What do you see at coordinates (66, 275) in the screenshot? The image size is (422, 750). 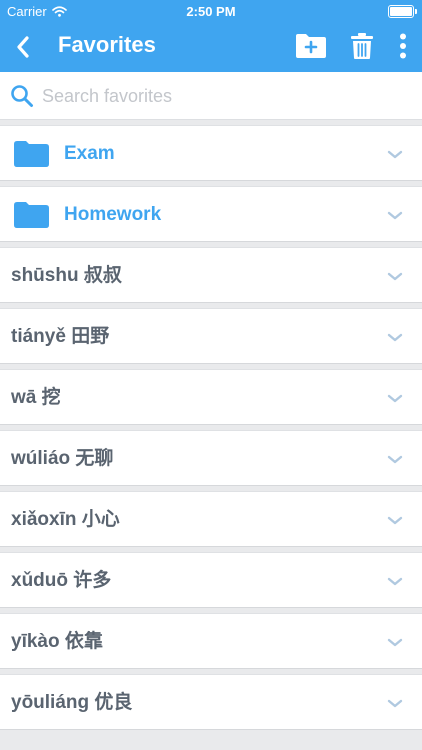 I see `word-label: shūshu 叔叔` at bounding box center [66, 275].